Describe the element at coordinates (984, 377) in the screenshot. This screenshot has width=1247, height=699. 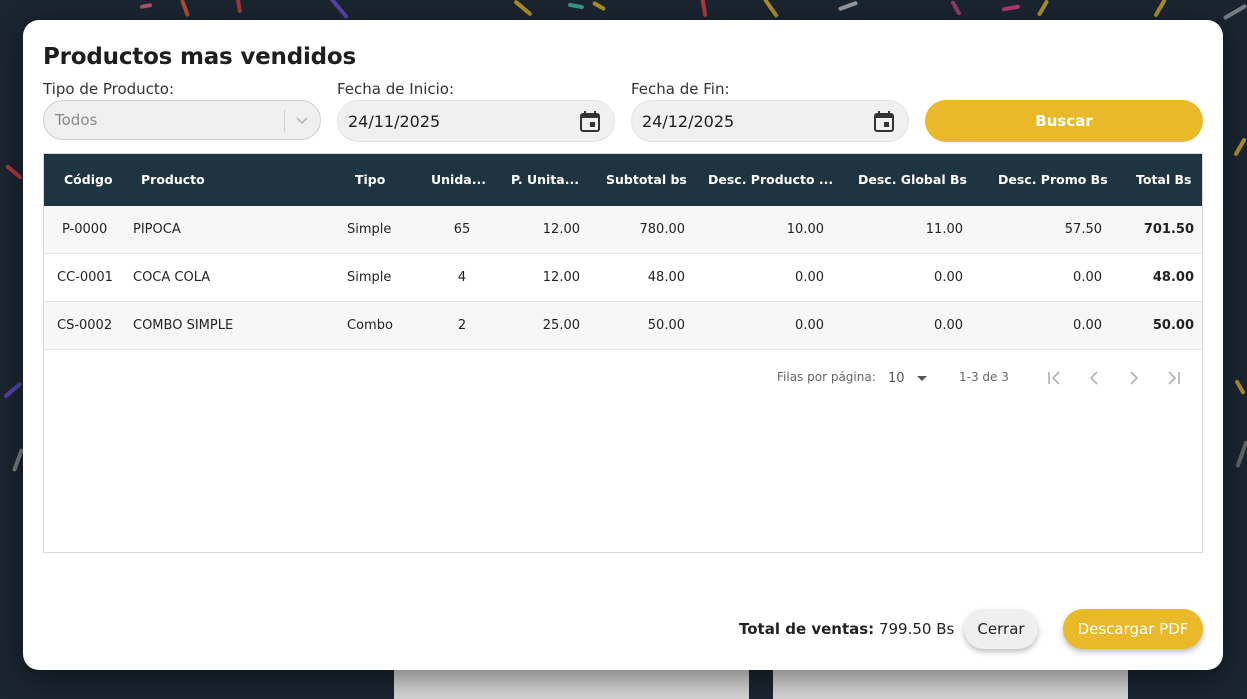
I see `pagination-range: 1-3 de 3` at that location.